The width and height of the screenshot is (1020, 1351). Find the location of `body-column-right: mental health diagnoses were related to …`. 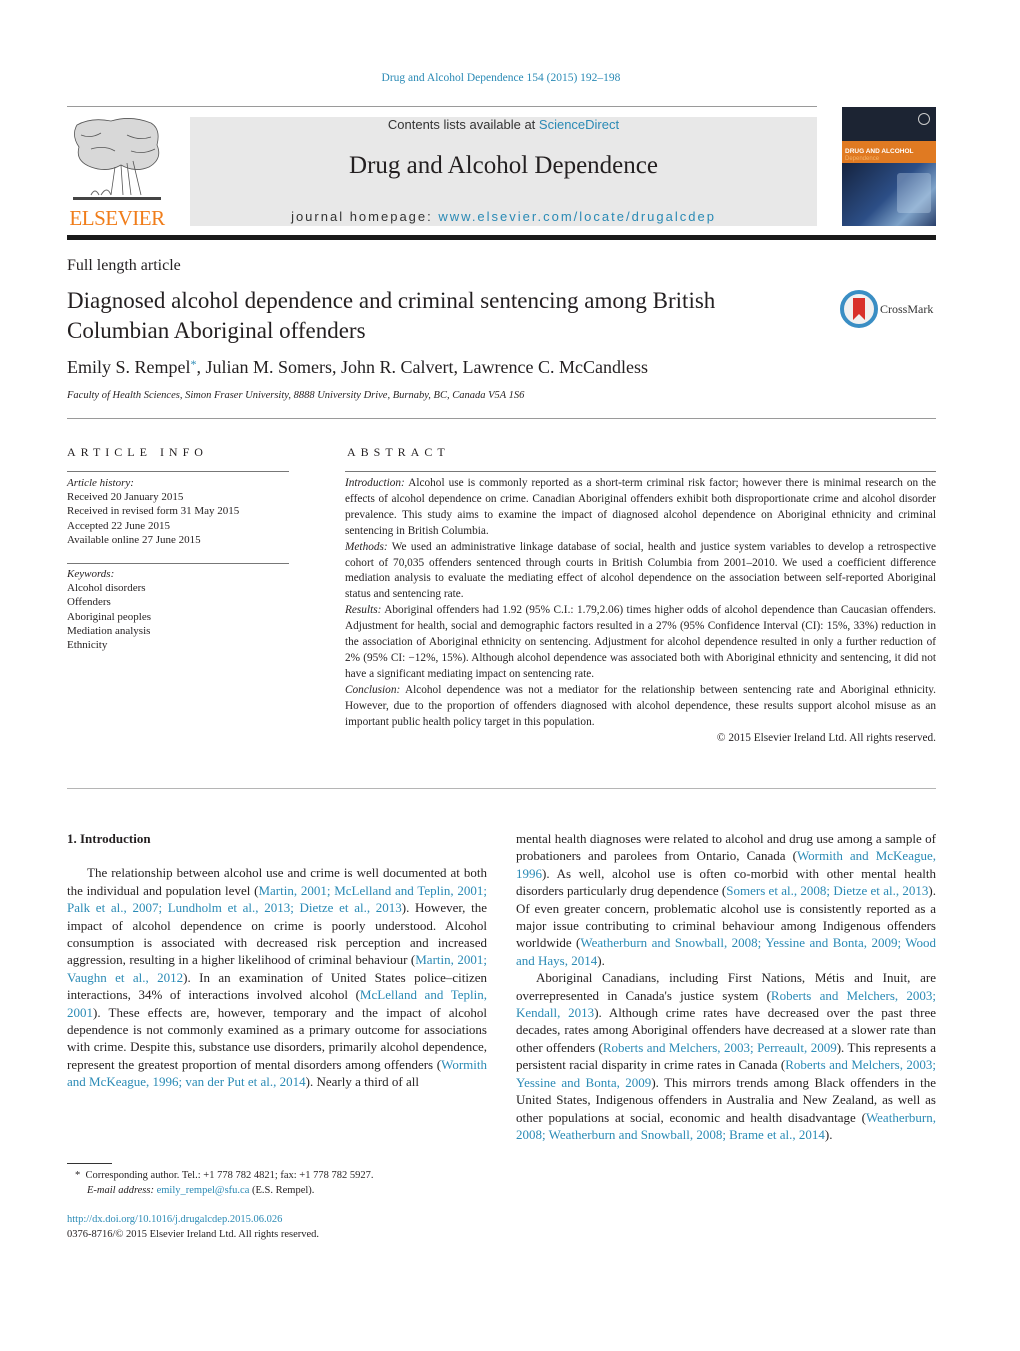

body-column-right: mental health diagnoses were related to … is located at coordinates (726, 986).